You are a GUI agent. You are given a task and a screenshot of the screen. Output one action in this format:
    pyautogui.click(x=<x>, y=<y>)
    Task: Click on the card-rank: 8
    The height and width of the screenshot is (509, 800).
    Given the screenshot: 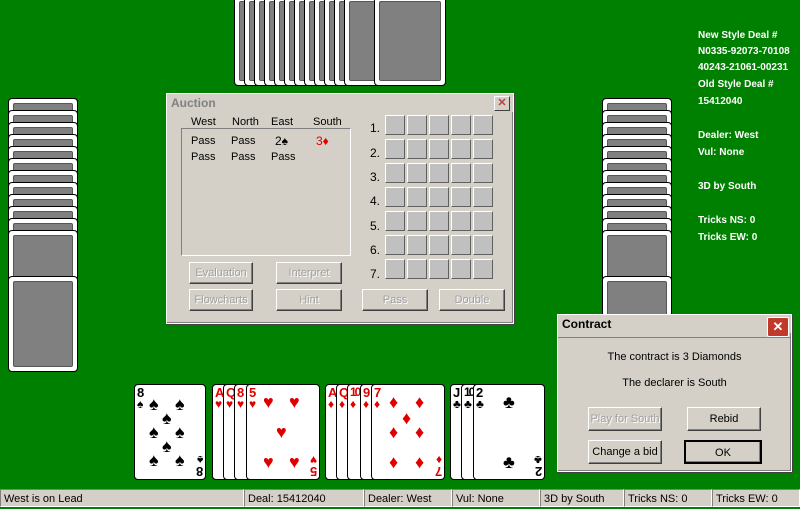 What is the action you would take?
    pyautogui.click(x=199, y=471)
    